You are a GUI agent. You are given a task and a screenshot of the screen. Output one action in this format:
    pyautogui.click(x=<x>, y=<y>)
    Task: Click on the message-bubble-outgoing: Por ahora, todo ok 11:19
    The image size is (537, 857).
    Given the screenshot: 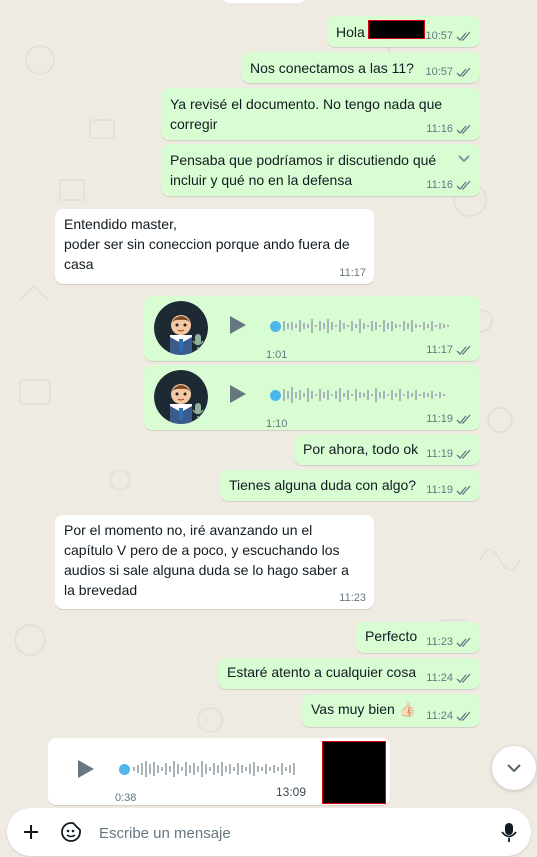 What is the action you would take?
    pyautogui.click(x=387, y=449)
    